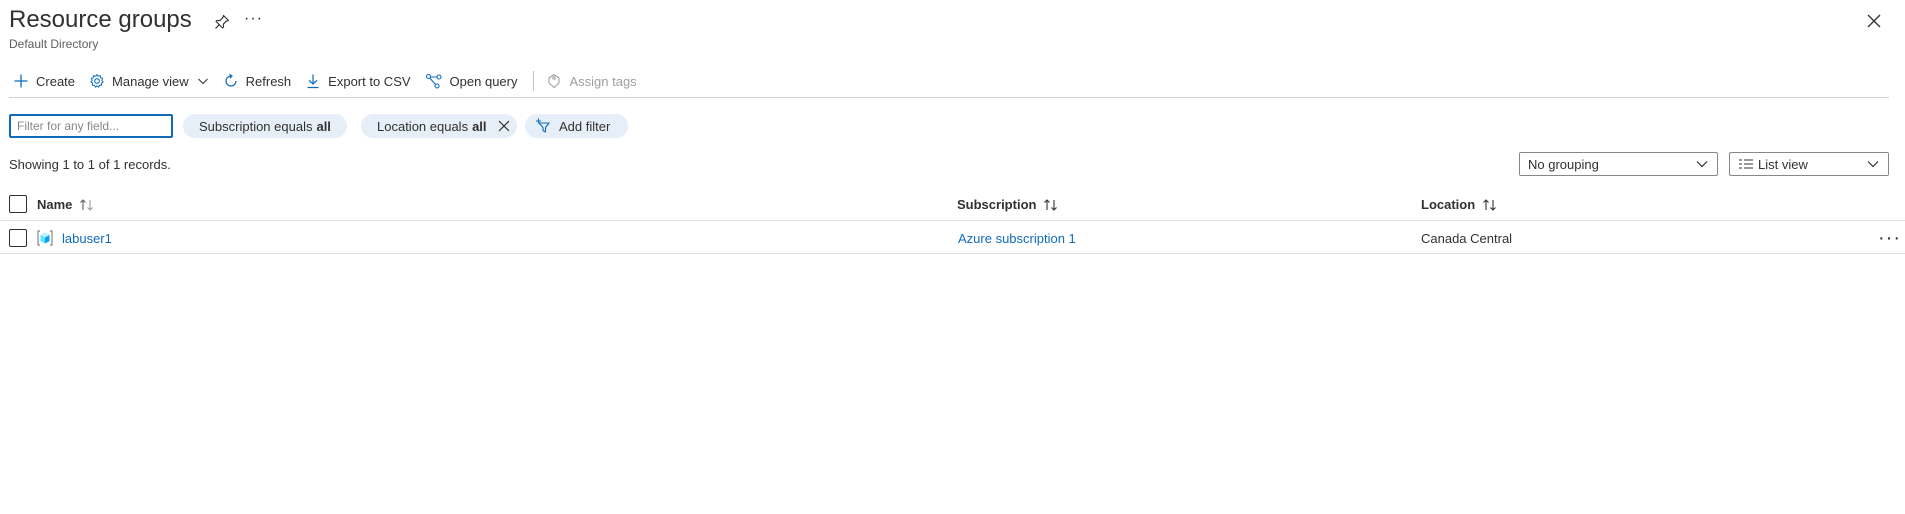  What do you see at coordinates (1783, 164) in the screenshot?
I see `view-value: List view` at bounding box center [1783, 164].